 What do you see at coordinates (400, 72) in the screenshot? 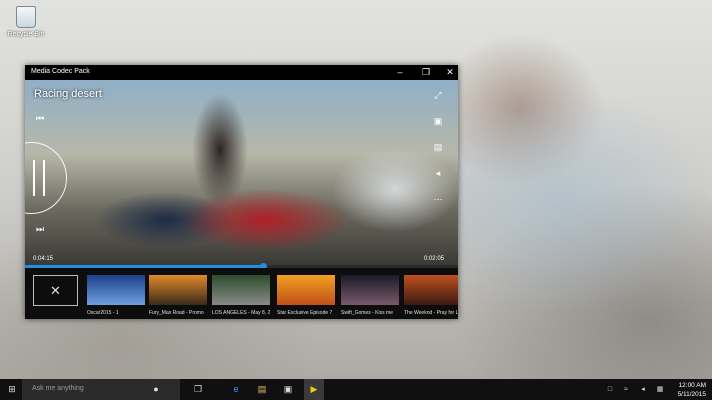
I see `minimize-button: –` at bounding box center [400, 72].